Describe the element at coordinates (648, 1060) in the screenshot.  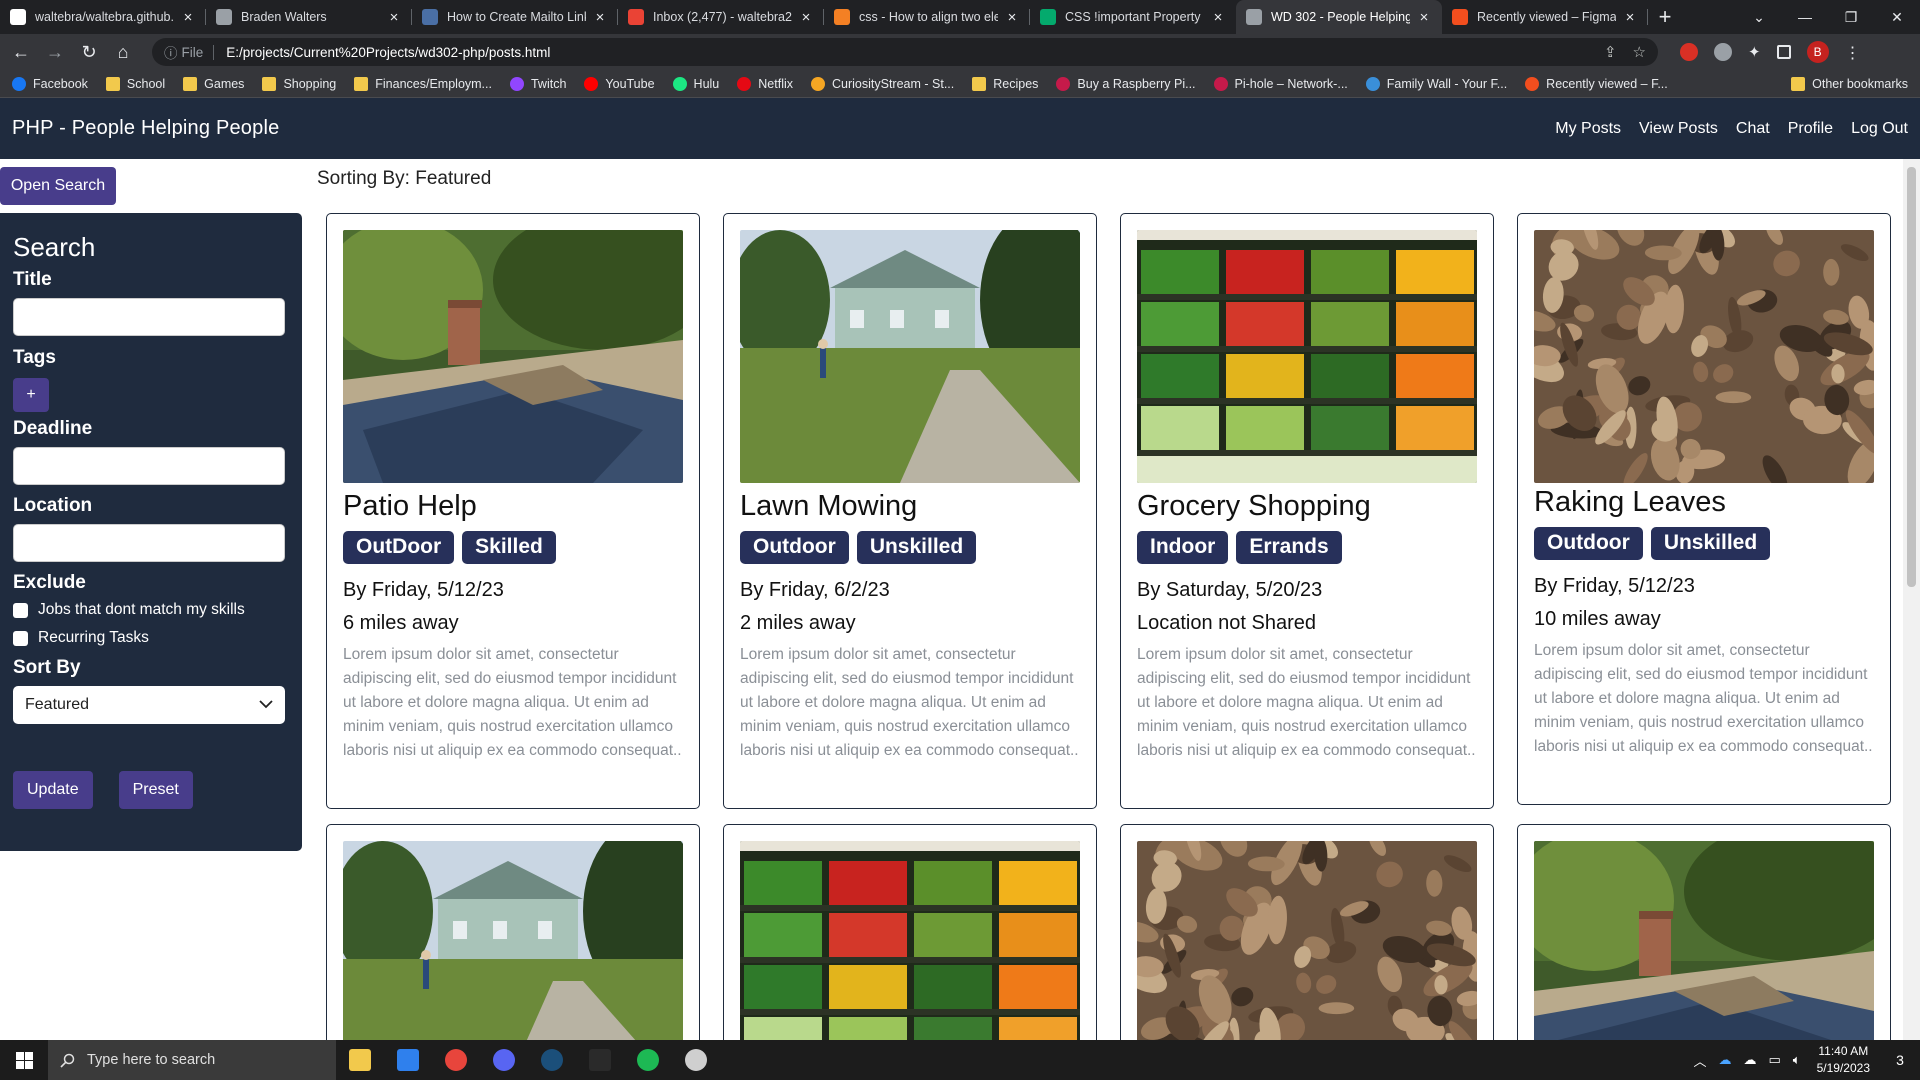
I see `spotify-icon` at that location.